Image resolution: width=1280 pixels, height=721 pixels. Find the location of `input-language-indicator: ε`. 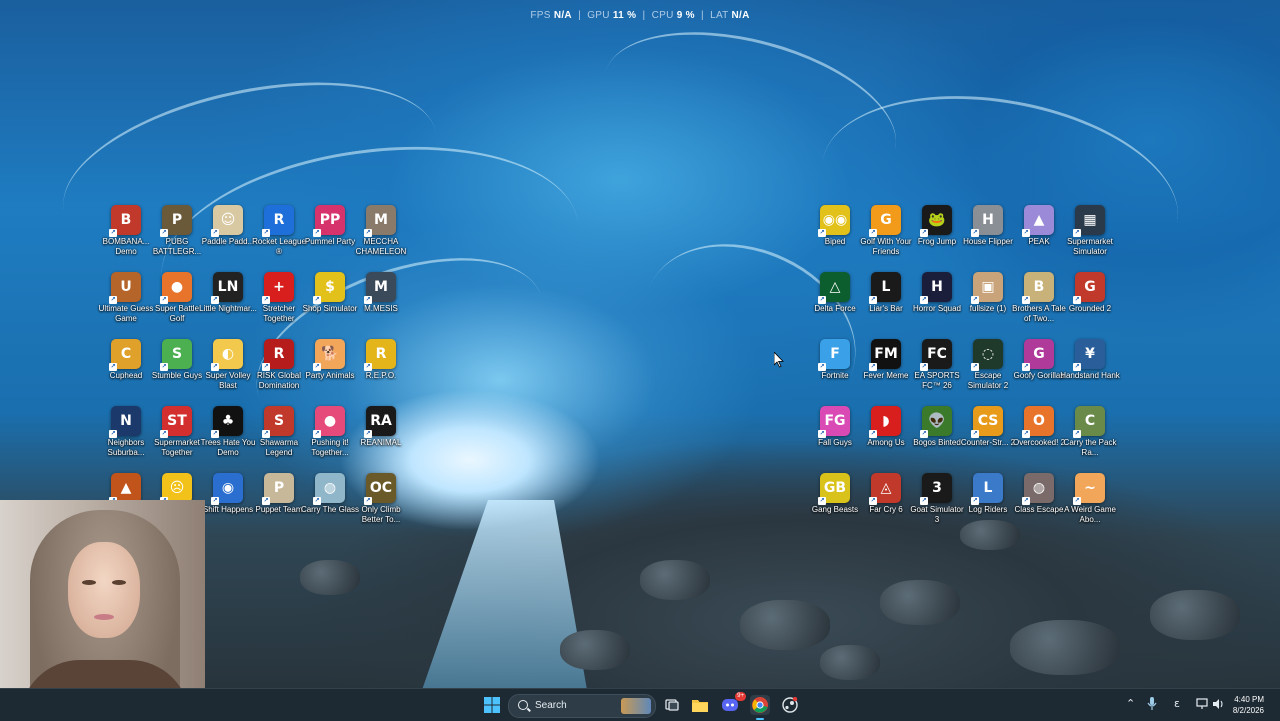

input-language-indicator: ε is located at coordinates (1177, 703).